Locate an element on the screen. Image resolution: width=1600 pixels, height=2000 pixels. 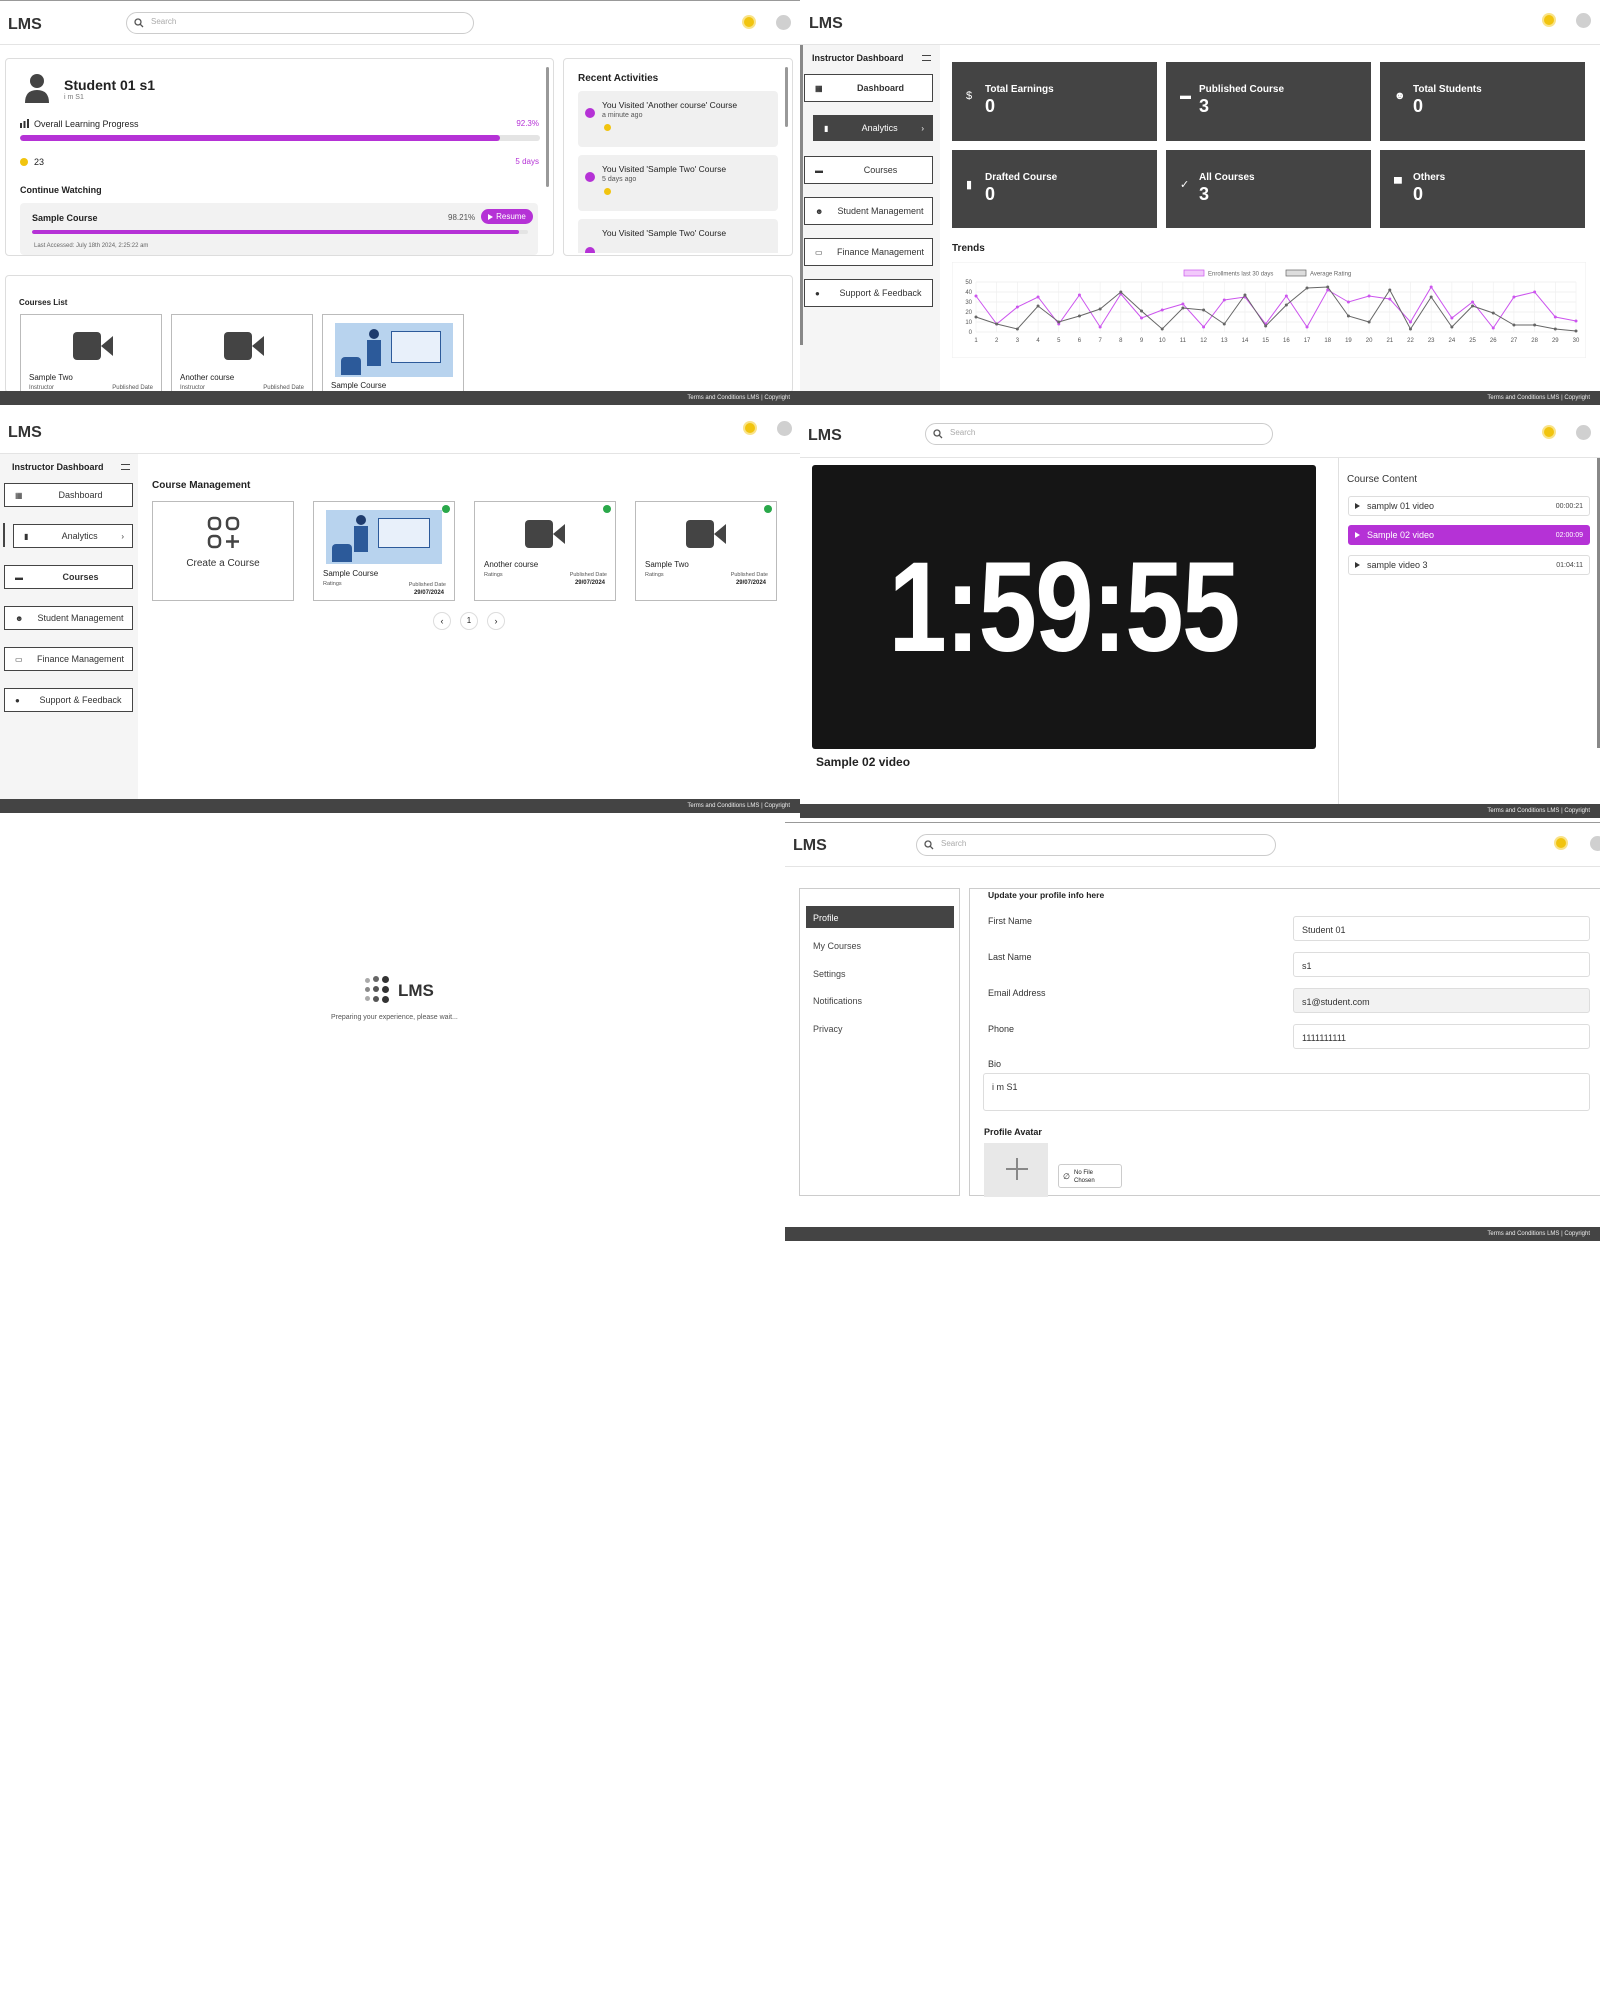
x-tick-label: 21 is located at coordinates (1389, 341).